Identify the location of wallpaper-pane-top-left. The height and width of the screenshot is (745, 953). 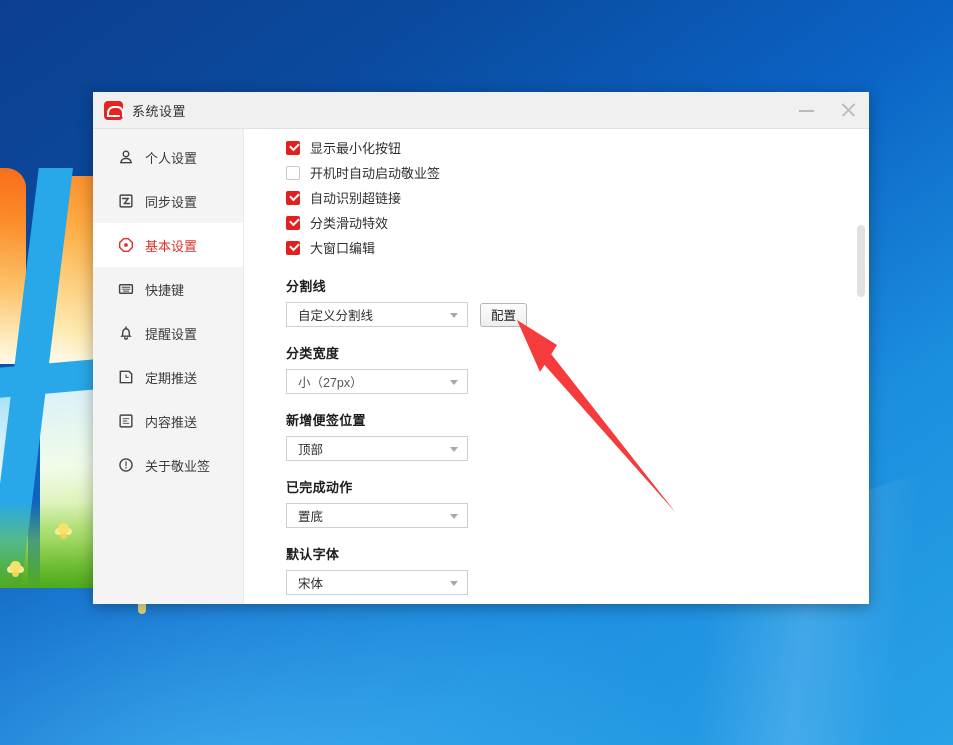
(13, 266).